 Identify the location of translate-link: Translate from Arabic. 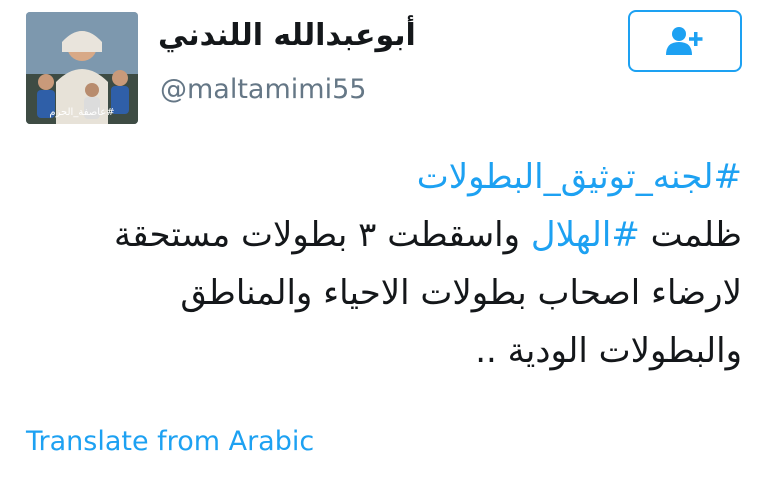
(170, 441).